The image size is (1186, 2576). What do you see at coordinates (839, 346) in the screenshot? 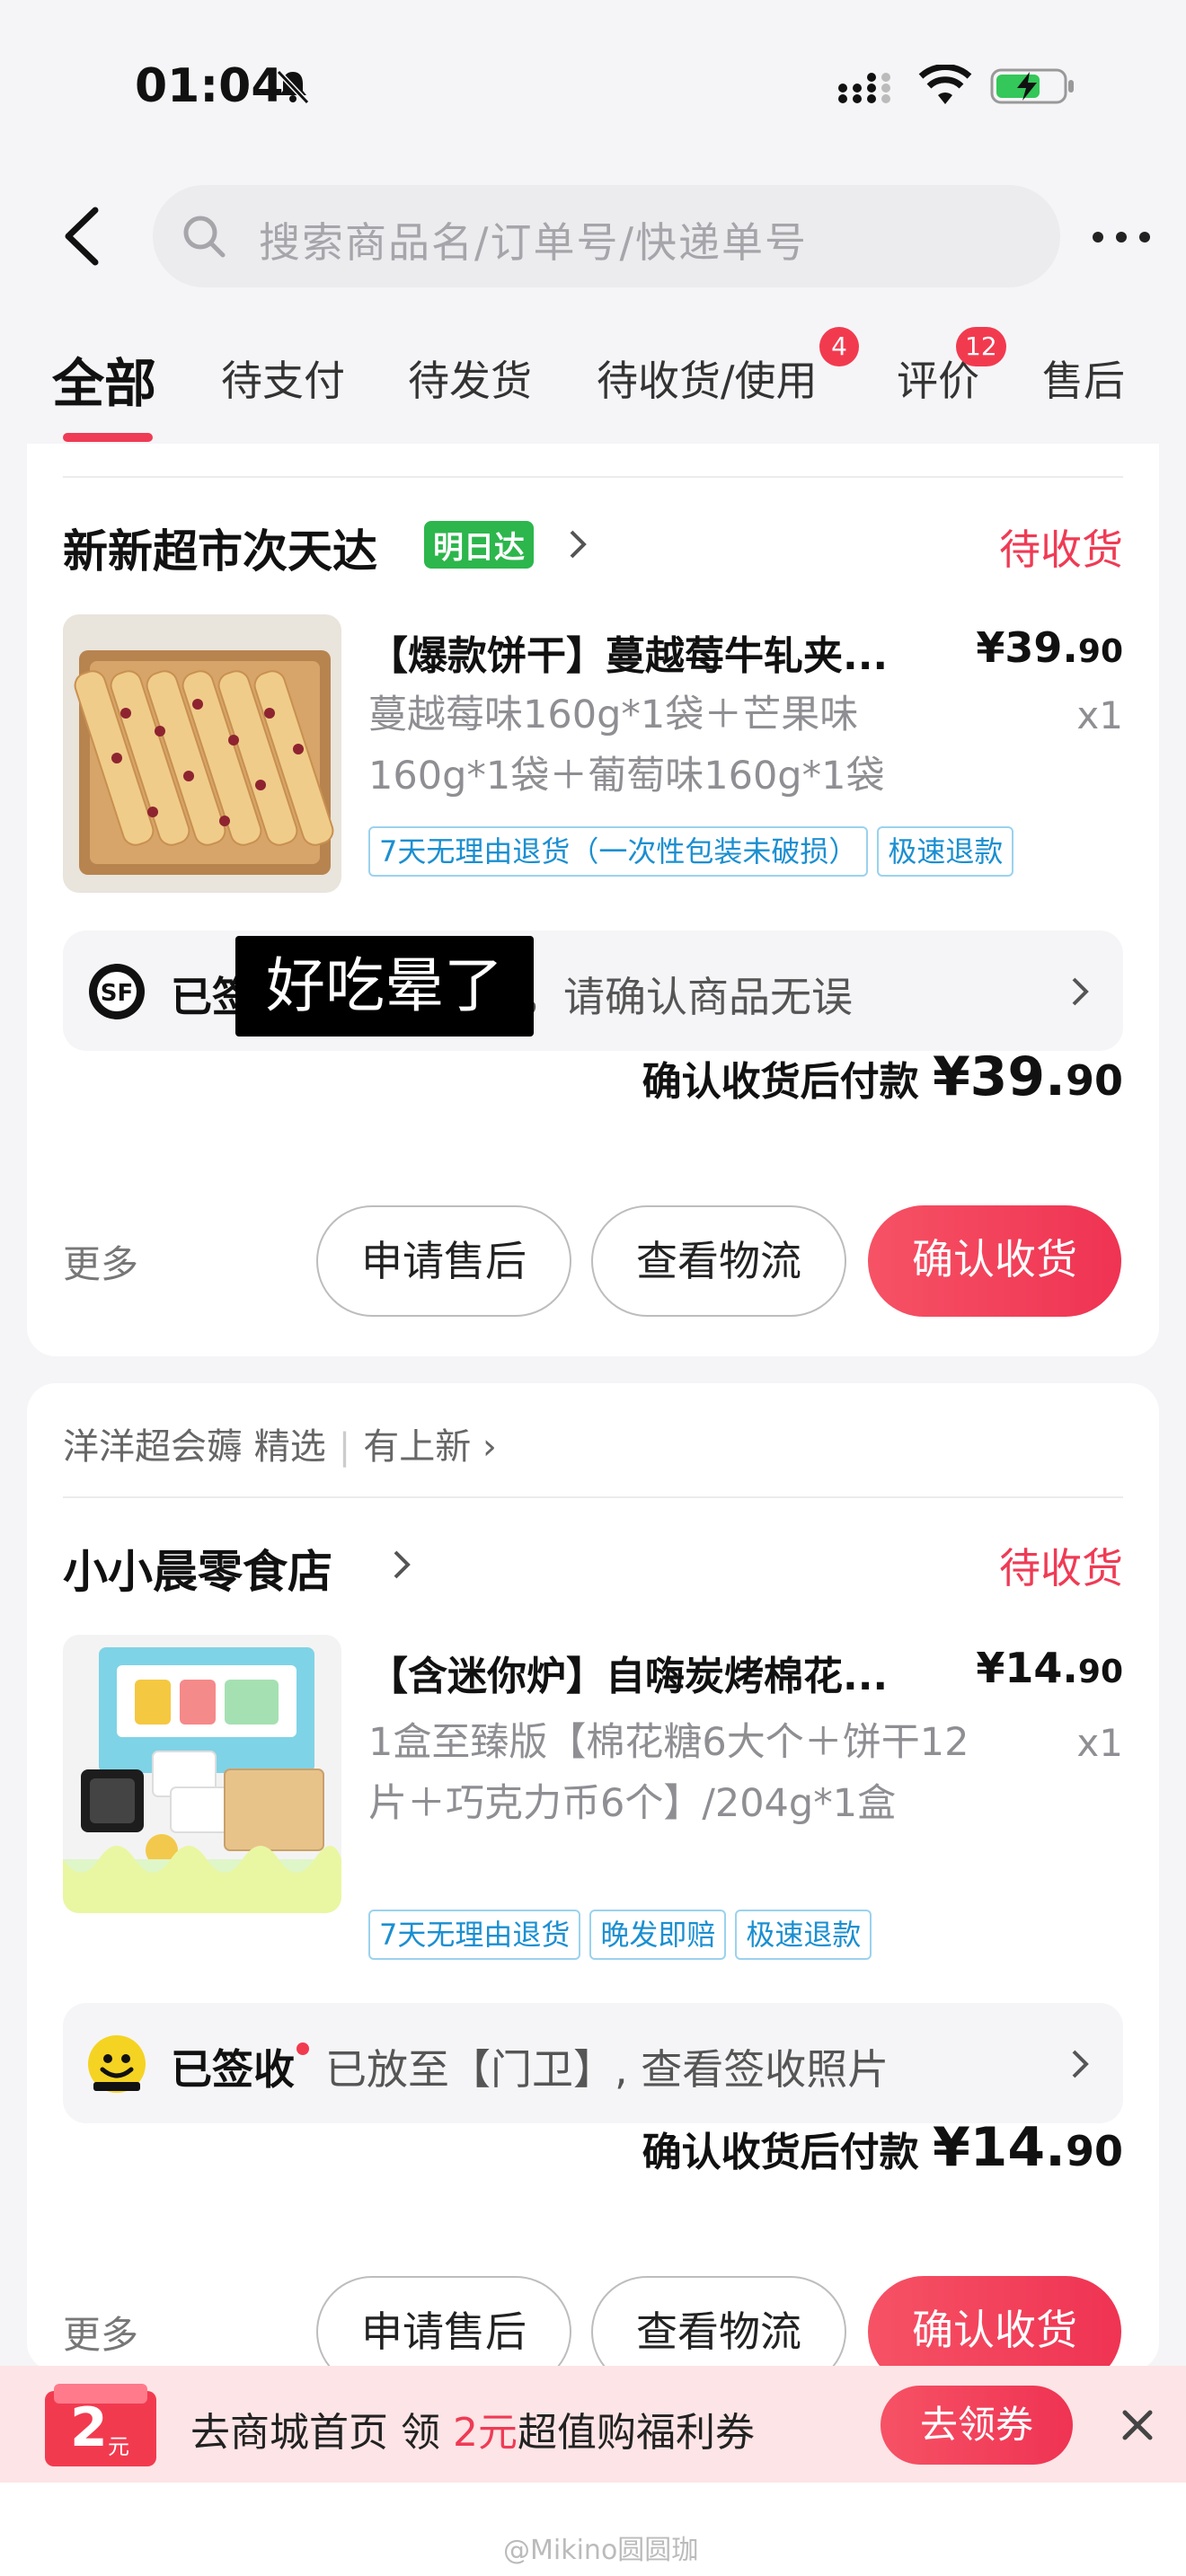
I see `tab-badge-pending-receipt: 4` at bounding box center [839, 346].